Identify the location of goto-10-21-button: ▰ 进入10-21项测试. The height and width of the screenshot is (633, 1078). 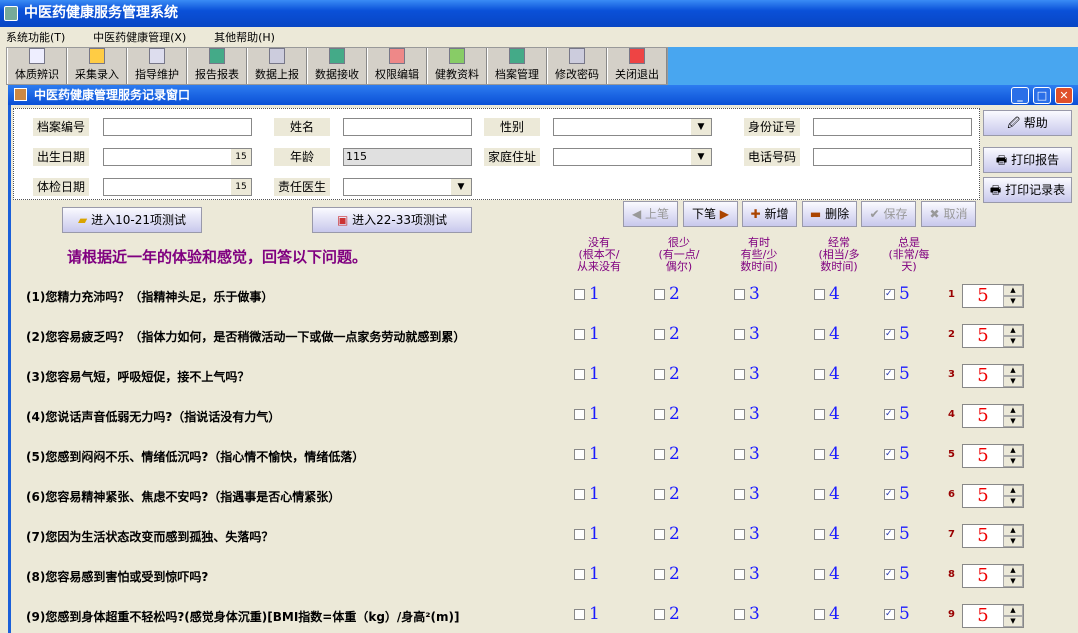
(132, 220).